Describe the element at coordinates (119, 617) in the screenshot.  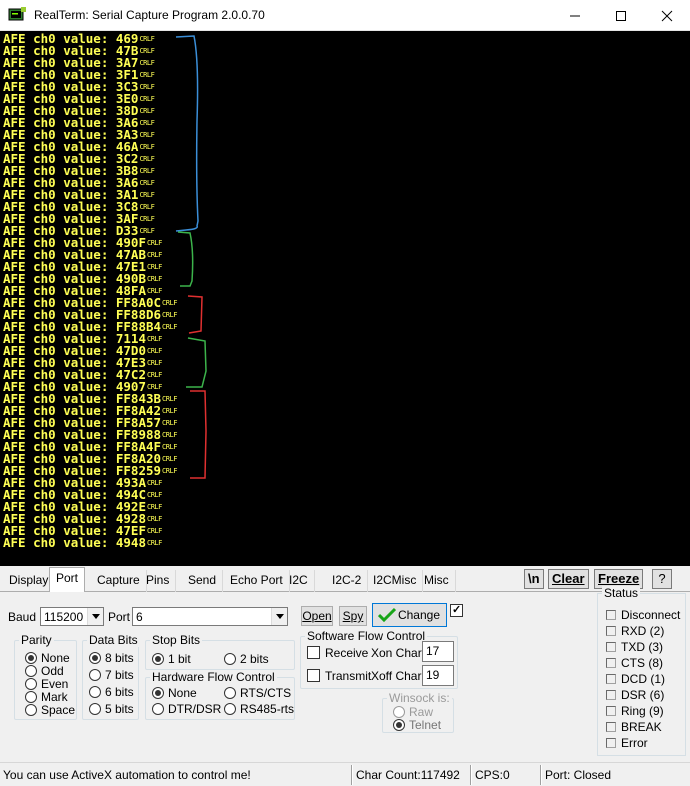
I see `port-label: Port` at that location.